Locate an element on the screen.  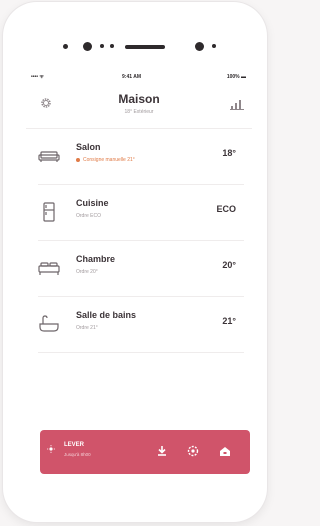
clock: 9:41 AM is located at coordinates (131, 77).